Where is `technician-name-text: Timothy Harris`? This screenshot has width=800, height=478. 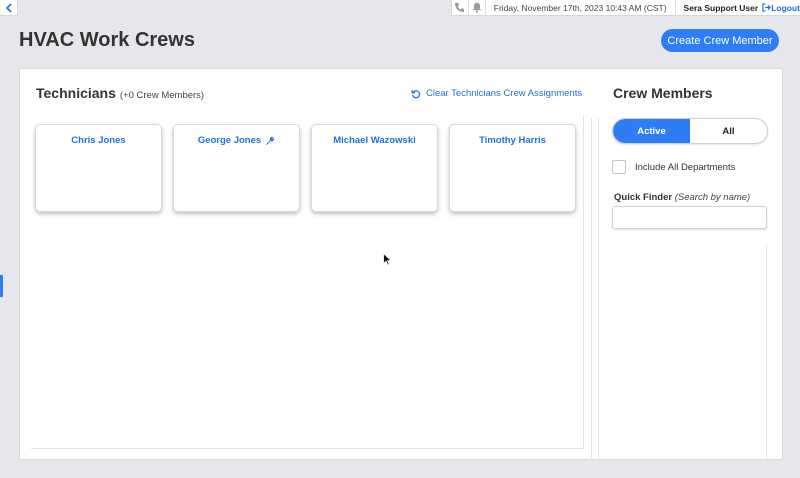 technician-name-text: Timothy Harris is located at coordinates (512, 140).